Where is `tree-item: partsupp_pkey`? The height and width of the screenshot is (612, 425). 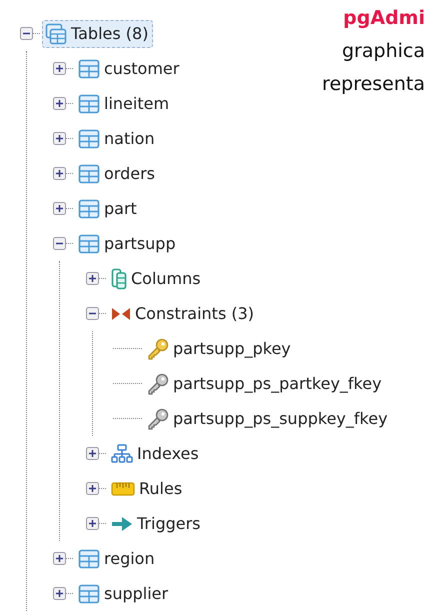
tree-item: partsupp_pkey is located at coordinates (220, 348).